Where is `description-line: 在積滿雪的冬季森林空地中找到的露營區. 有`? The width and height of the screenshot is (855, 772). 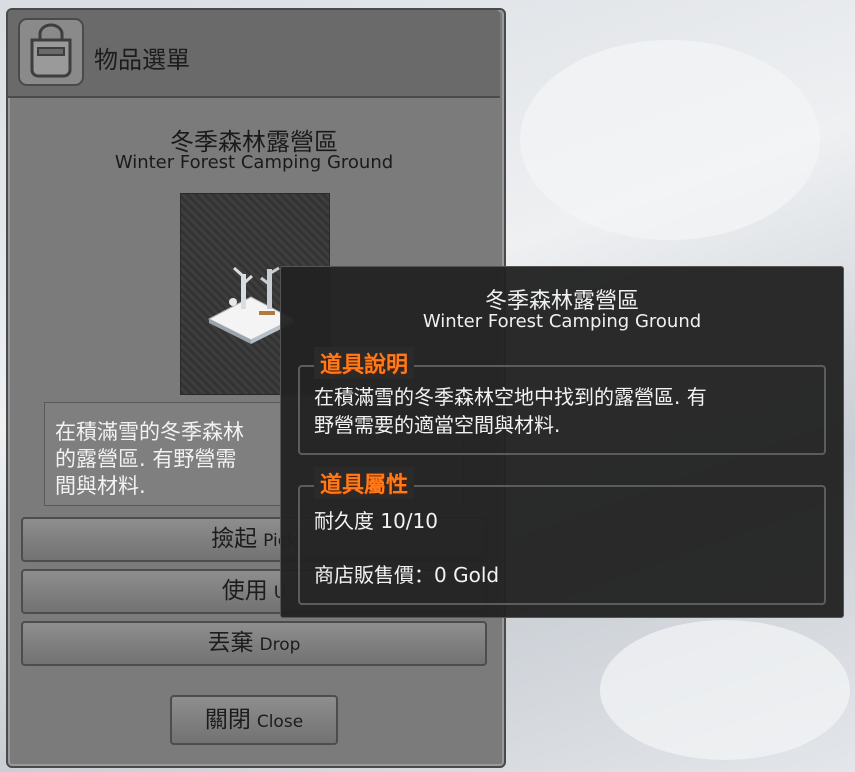 description-line: 在積滿雪的冬季森林空地中找到的露營區. 有 is located at coordinates (510, 397).